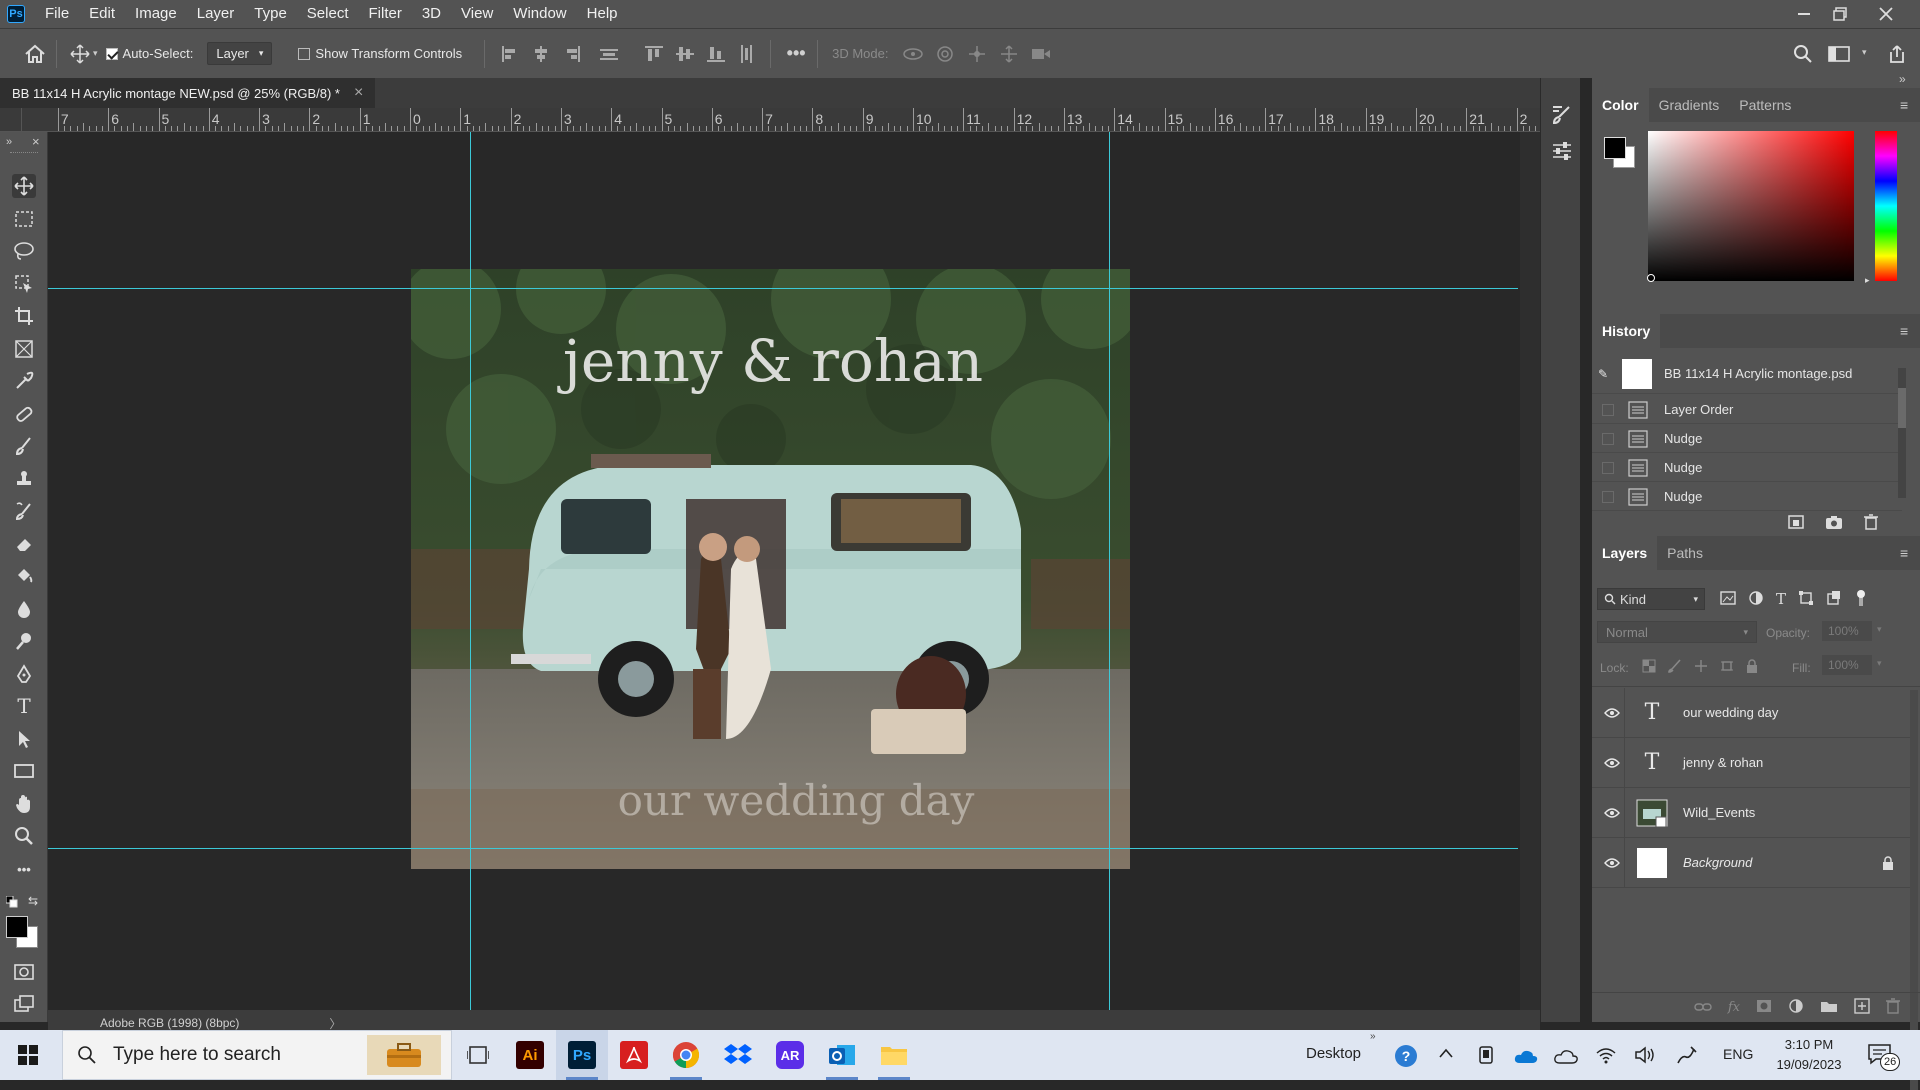  What do you see at coordinates (842, 1055) in the screenshot?
I see `taskbar-outlook` at bounding box center [842, 1055].